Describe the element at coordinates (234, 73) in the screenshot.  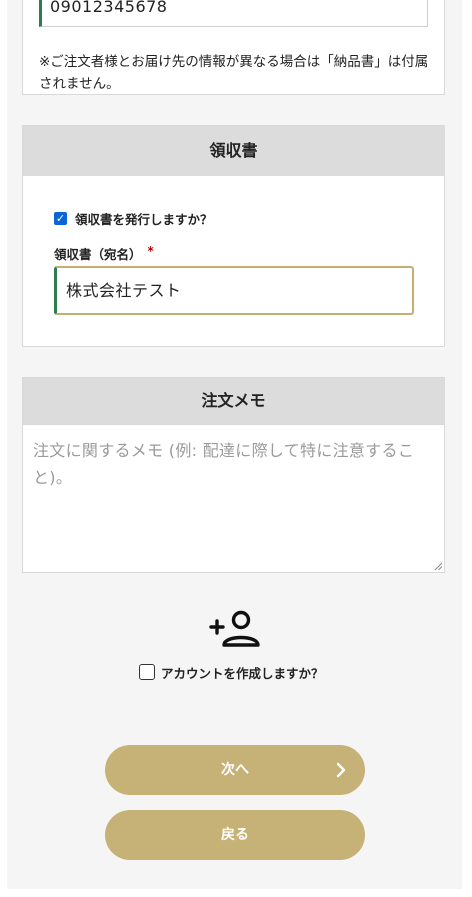
I see `delivery-slip-note: ※ご注文者様とお届け先の情報が異なる場合は「納品書」は付属されません。` at that location.